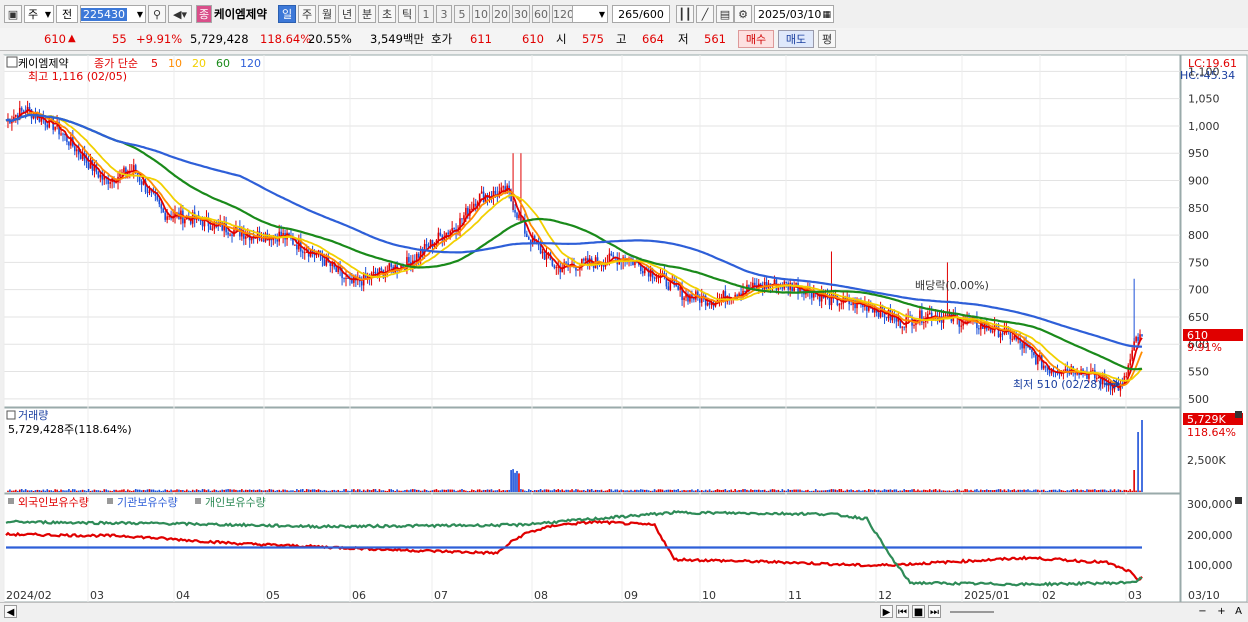  What do you see at coordinates (902, 611) in the screenshot?
I see `scroll-first-icon: ⏮` at bounding box center [902, 611].